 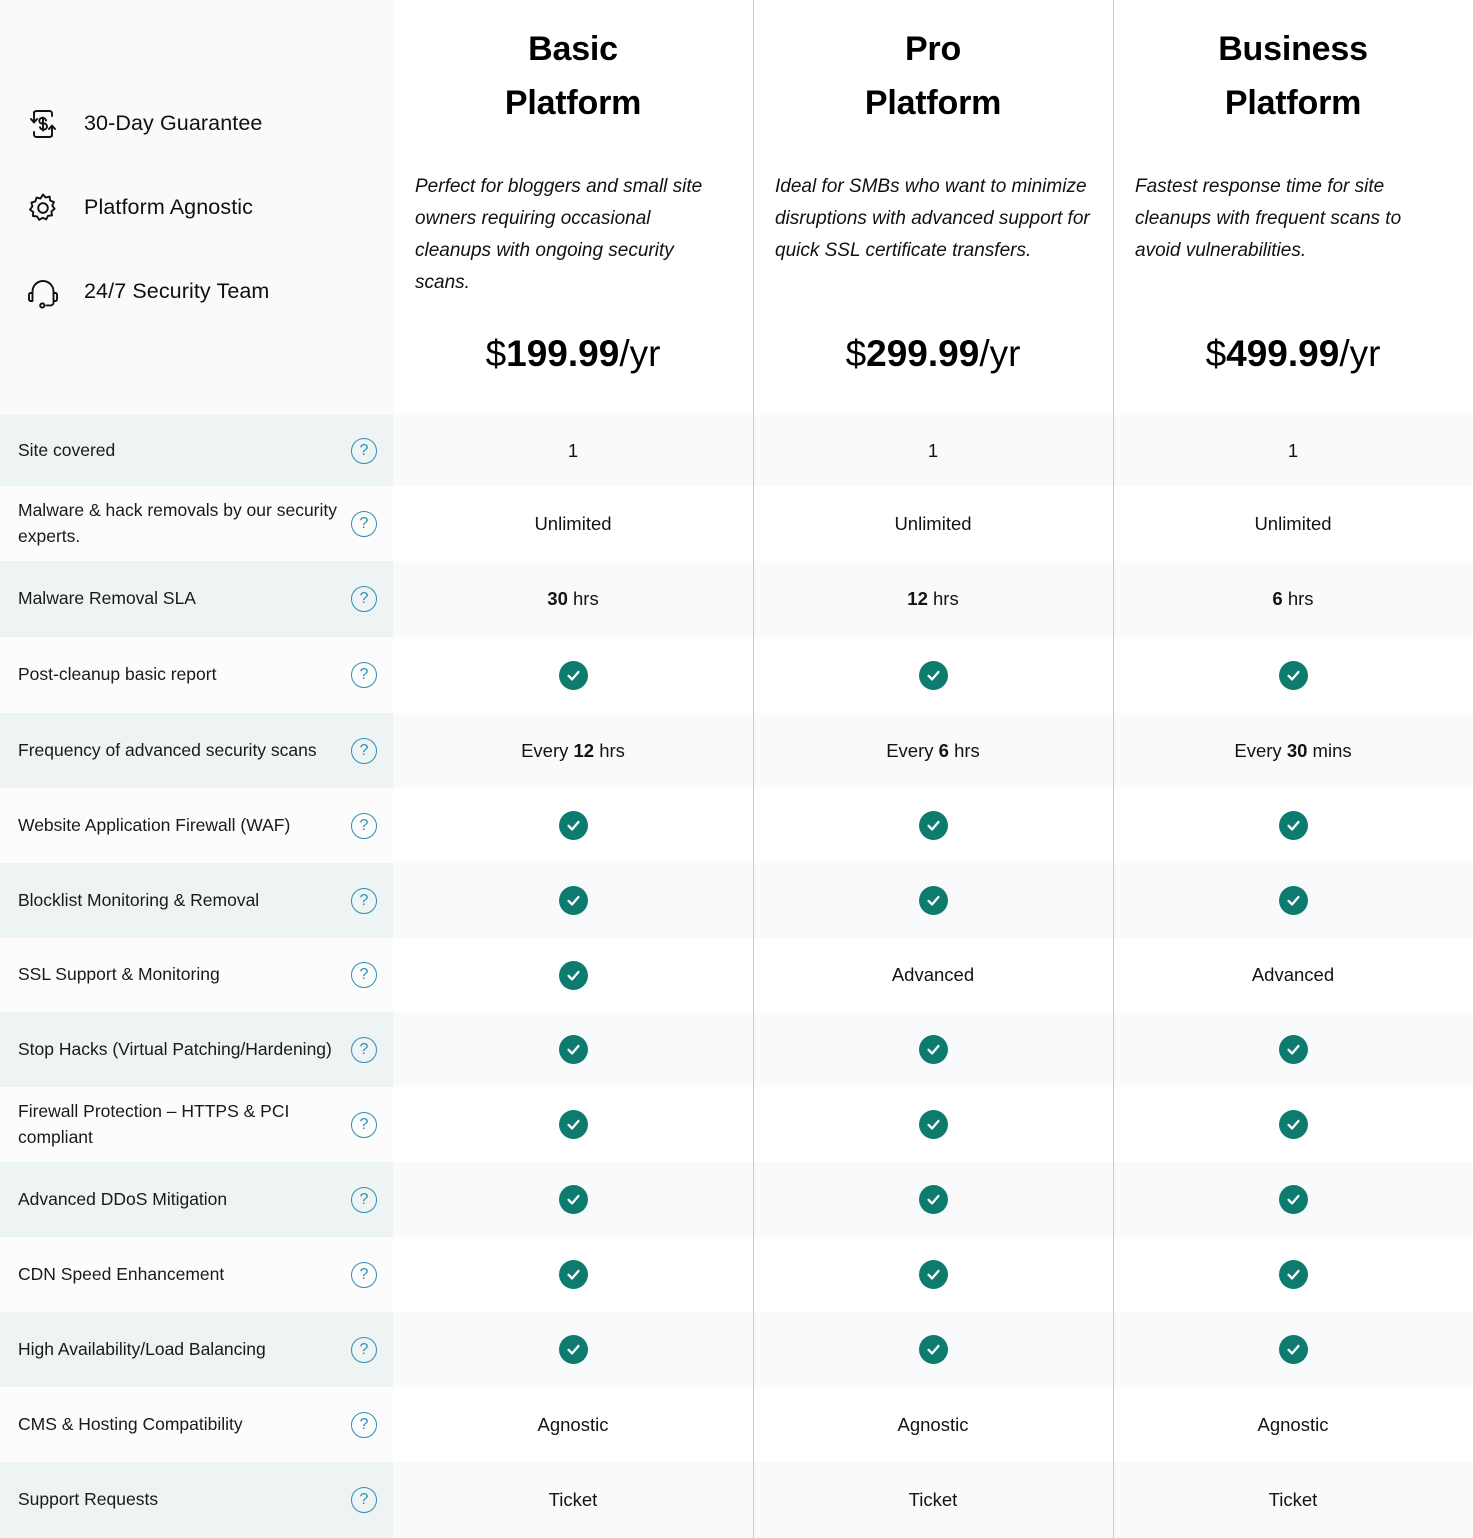 I want to click on plan-value-cell: Advanced, so click(x=933, y=975).